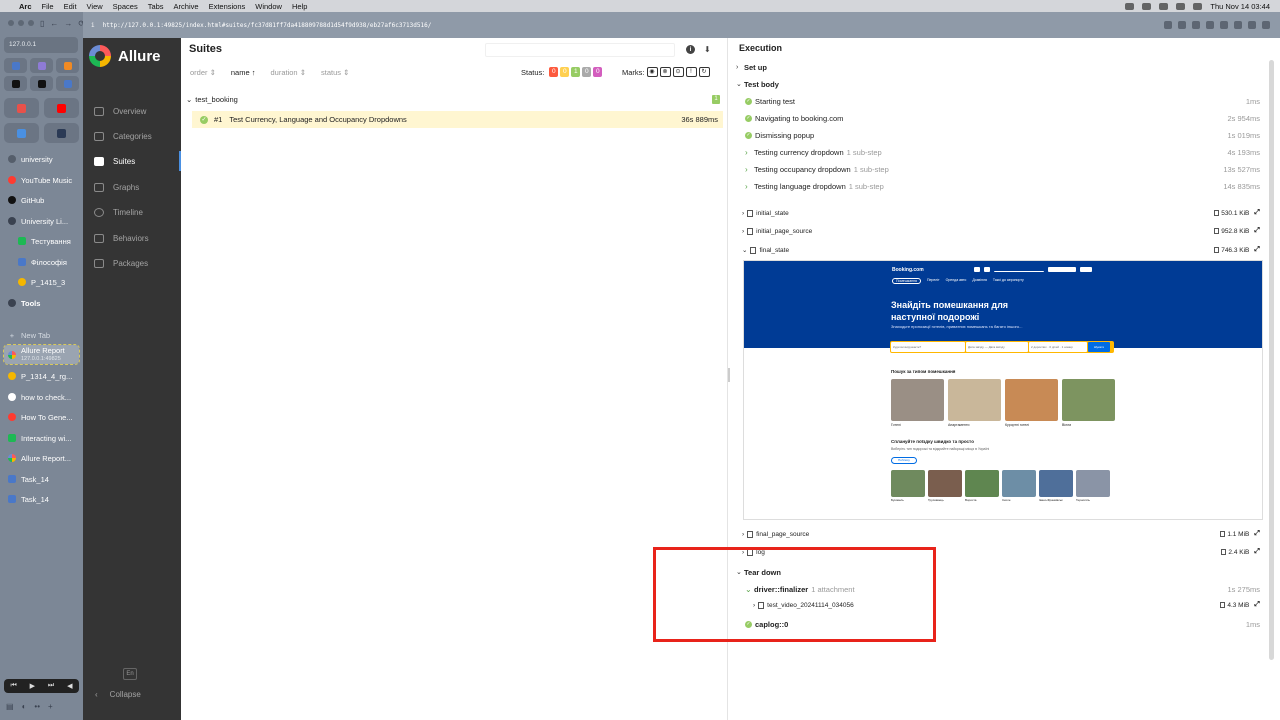 This screenshot has height=720, width=1280. Describe the element at coordinates (1181, 6) in the screenshot. I see `wifi-icon` at that location.